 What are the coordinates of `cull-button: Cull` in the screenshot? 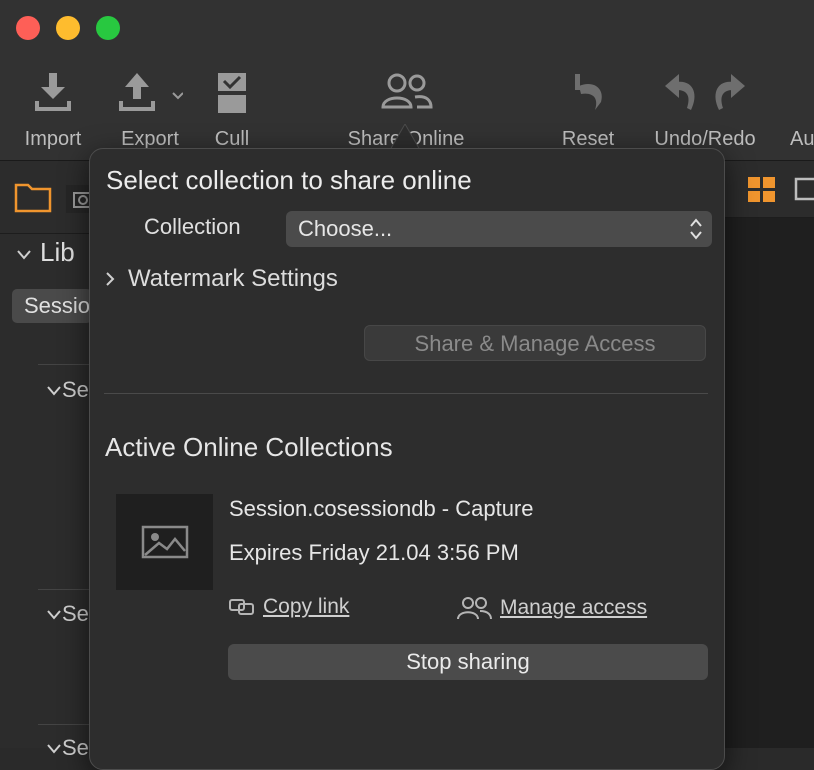 It's located at (232, 105).